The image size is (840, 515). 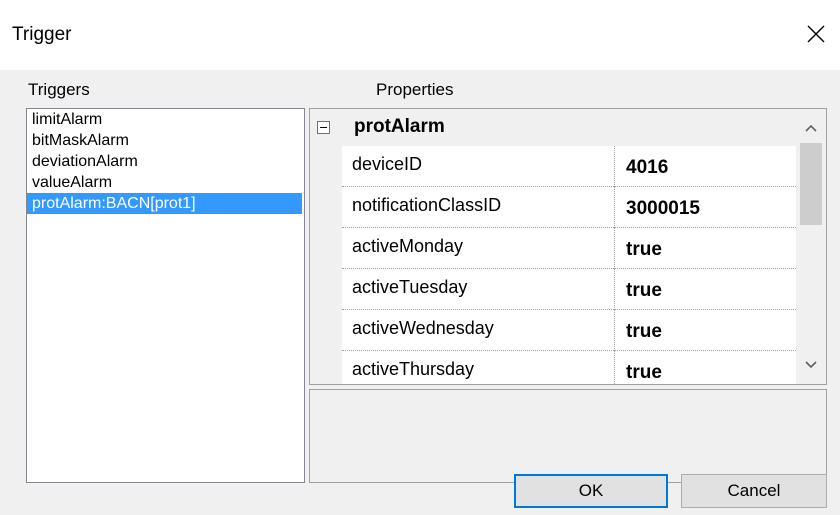 I want to click on property-value: 3000015, so click(x=663, y=207).